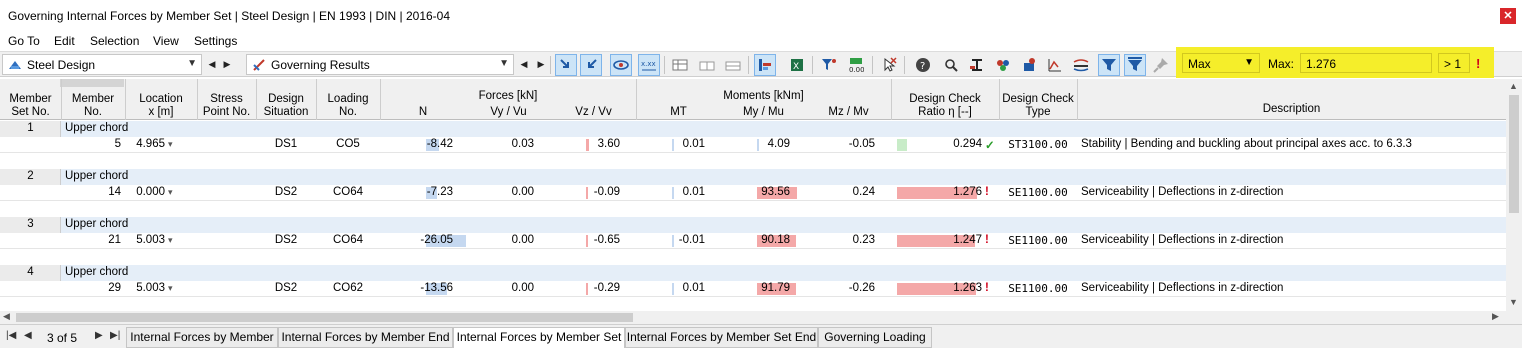 The image size is (1522, 348). What do you see at coordinates (1291, 109) in the screenshot?
I see `col-header-description: Description` at bounding box center [1291, 109].